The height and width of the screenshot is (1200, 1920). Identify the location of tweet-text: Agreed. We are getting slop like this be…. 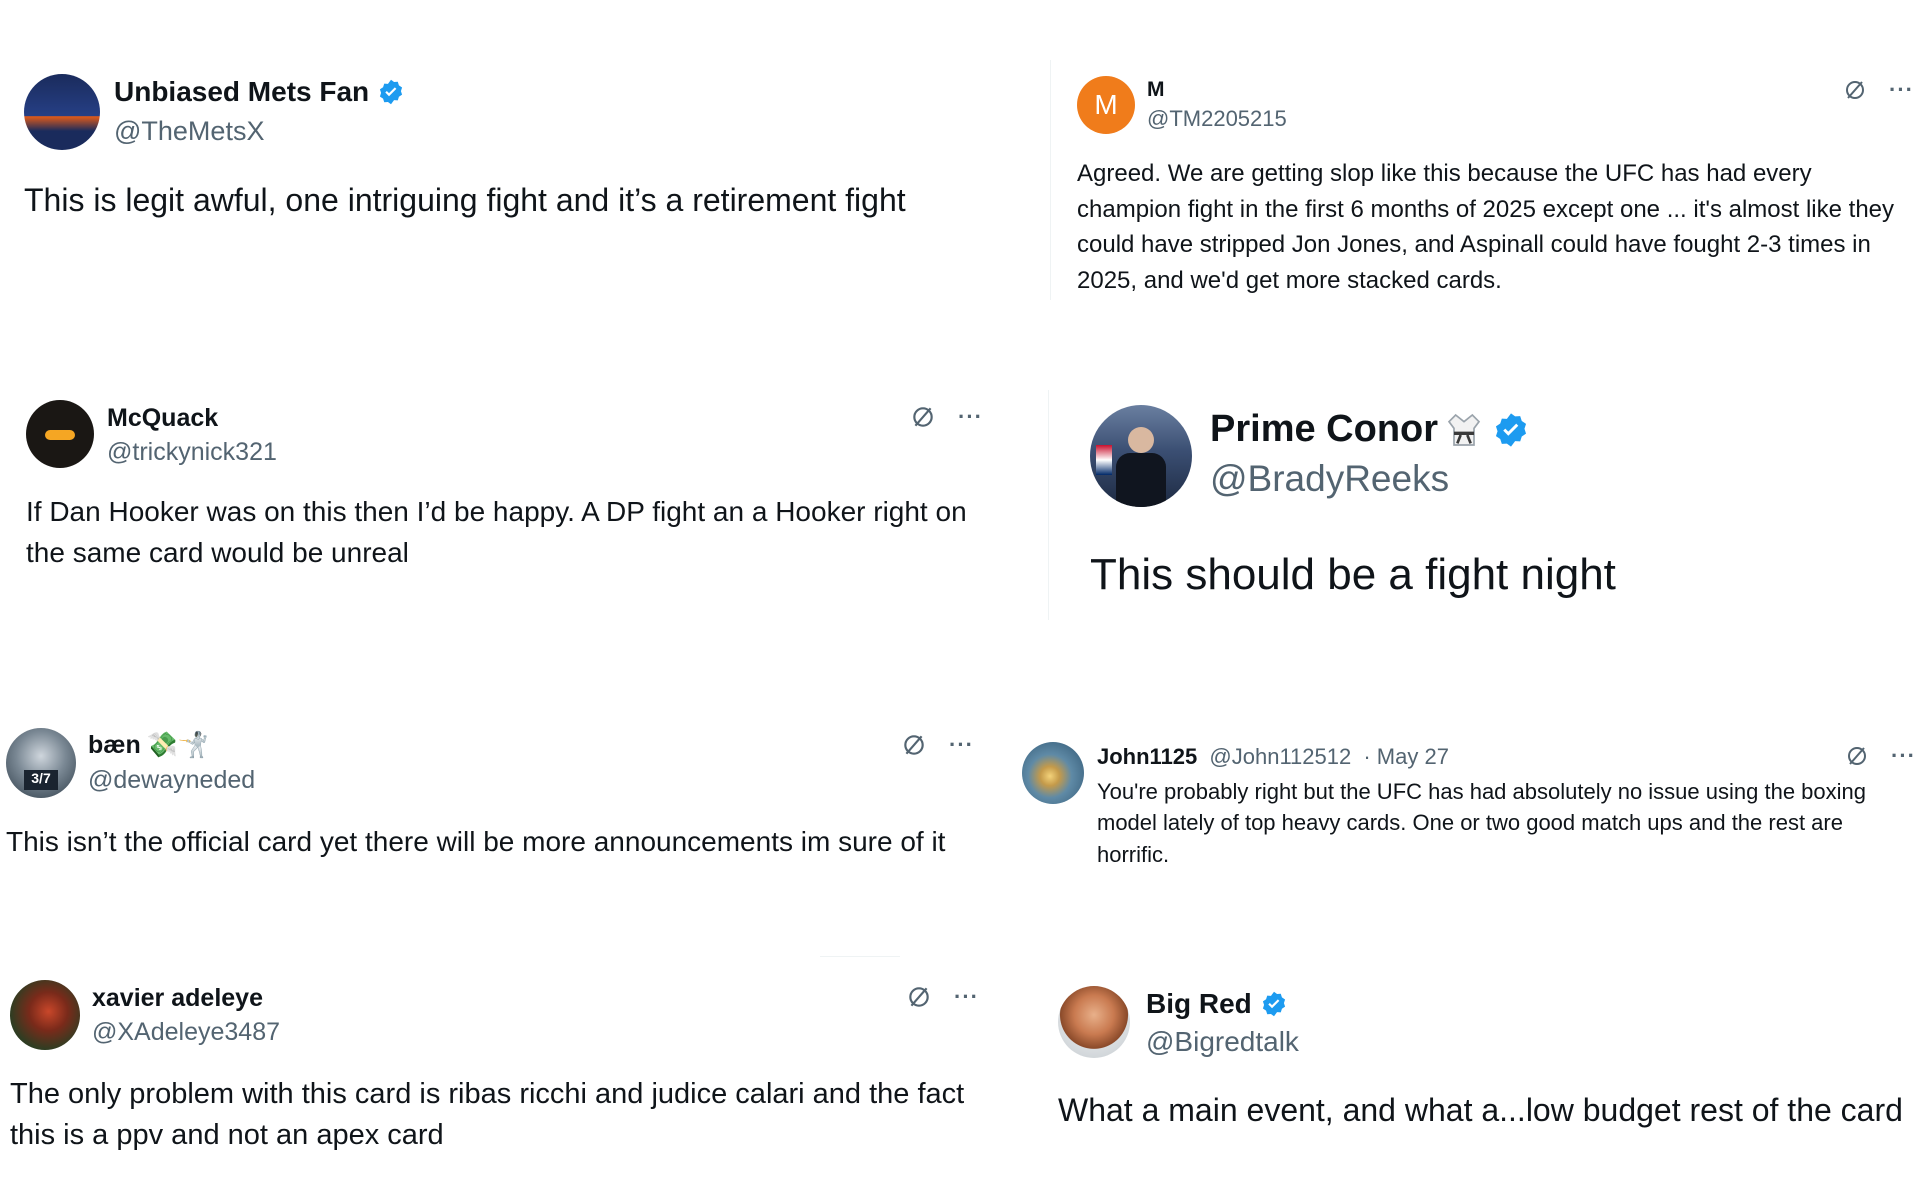
(1486, 227).